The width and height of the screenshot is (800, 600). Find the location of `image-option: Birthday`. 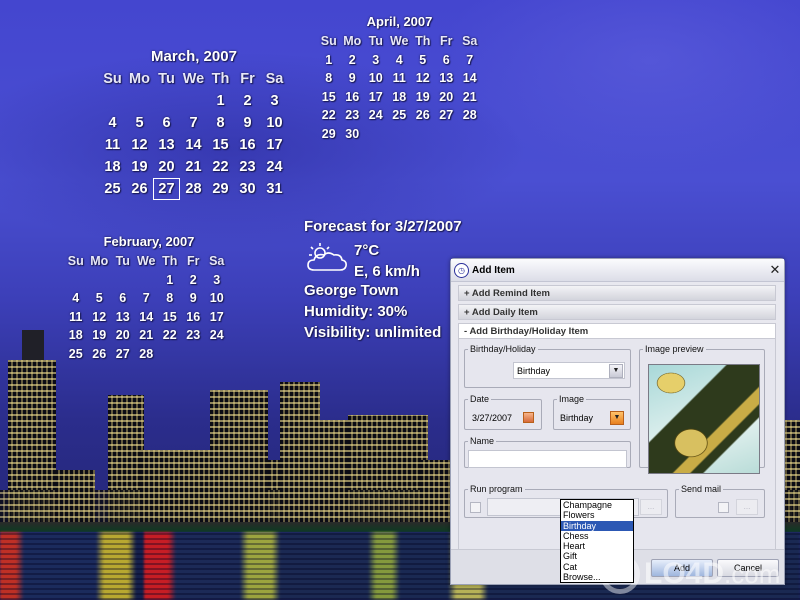

image-option: Birthday is located at coordinates (597, 525).